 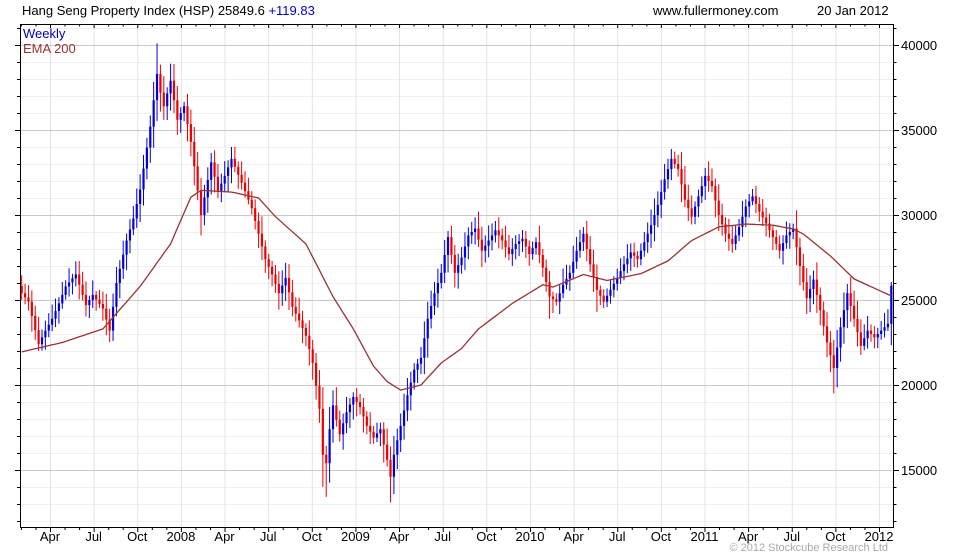 I want to click on chart-legend: Weekly EMA 200, so click(x=49, y=41).